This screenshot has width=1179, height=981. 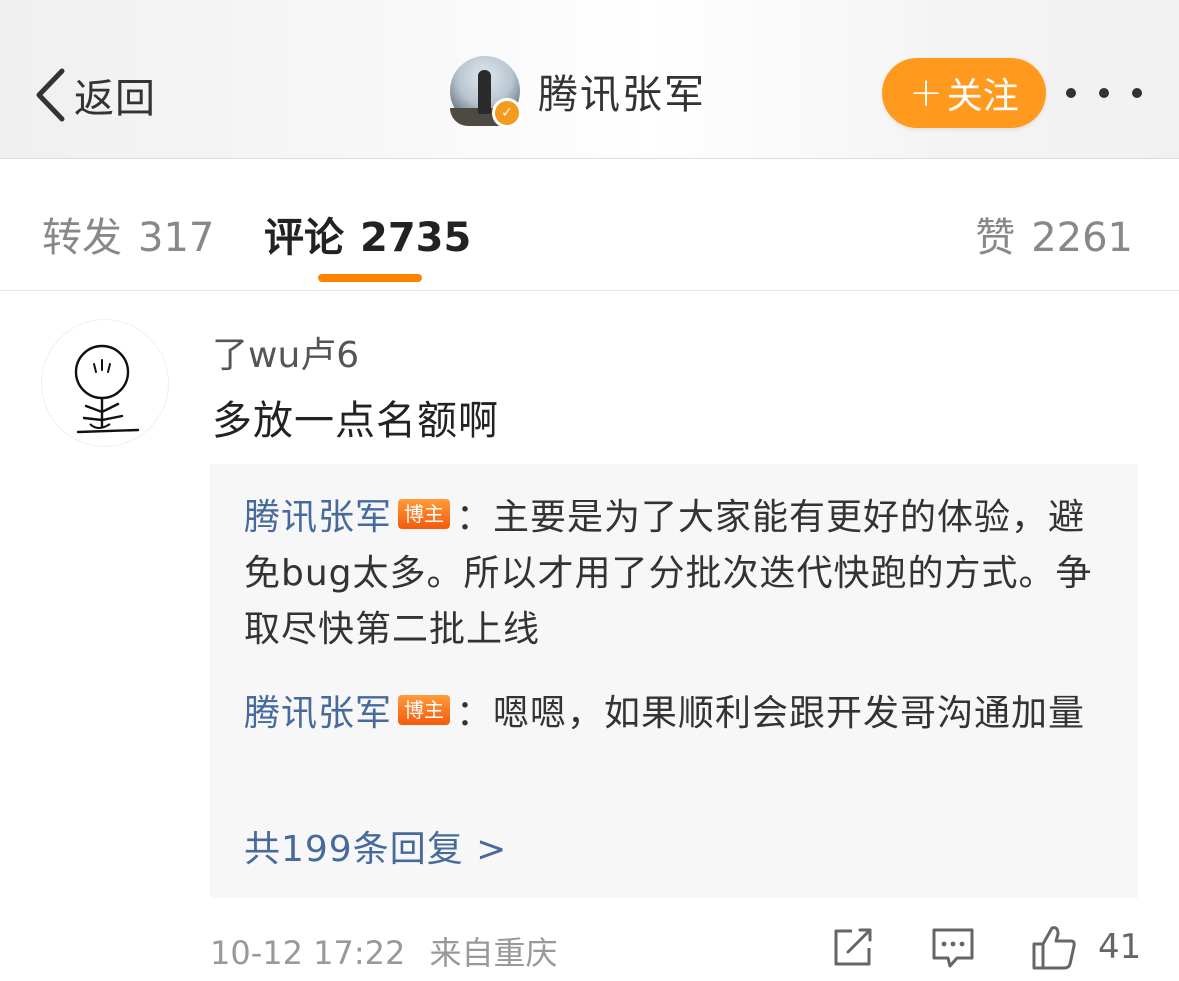 I want to click on back-button: 返回, so click(x=95, y=95).